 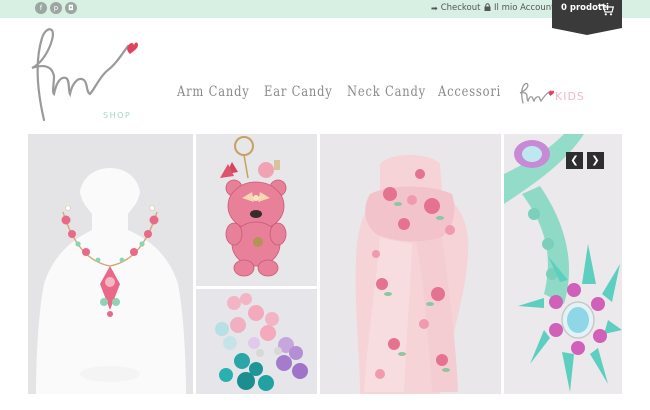 I want to click on nav-neck-candy: Neck Candy, so click(x=386, y=92).